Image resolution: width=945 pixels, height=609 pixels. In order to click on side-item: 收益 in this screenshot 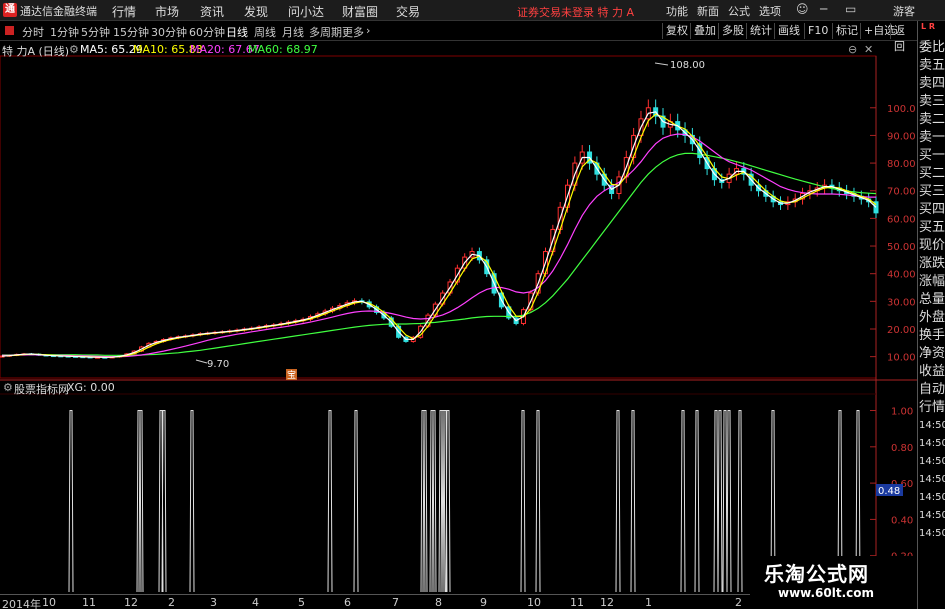, I will do `click(932, 372)`.